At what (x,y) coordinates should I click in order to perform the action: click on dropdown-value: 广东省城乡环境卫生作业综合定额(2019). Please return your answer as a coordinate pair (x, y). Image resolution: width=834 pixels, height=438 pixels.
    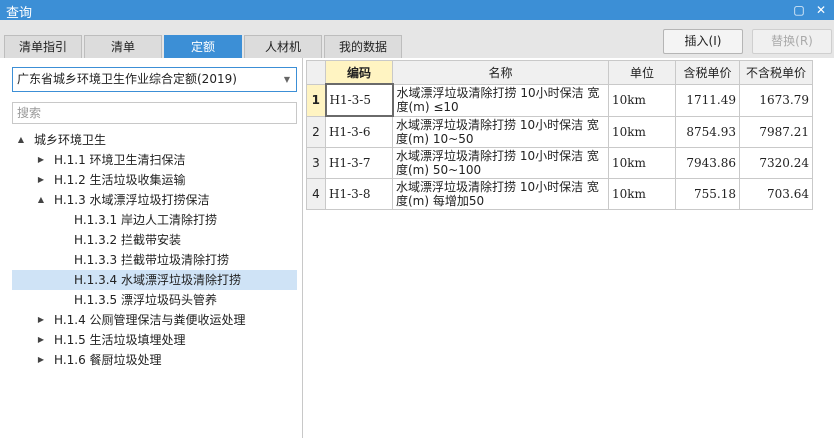
    Looking at the image, I should click on (127, 79).